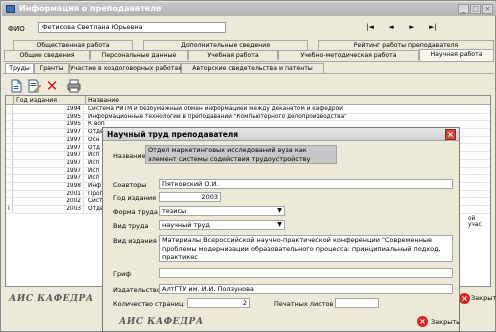 This screenshot has width=496, height=332. I want to click on dialog-title-bar: Научный труд преподавателя ×, so click(281, 134).